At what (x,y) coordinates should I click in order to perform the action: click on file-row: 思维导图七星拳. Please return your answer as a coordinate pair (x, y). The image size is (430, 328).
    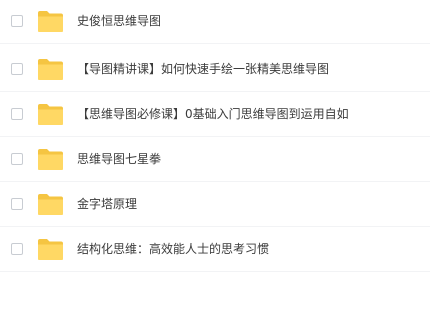
    Looking at the image, I should click on (215, 160).